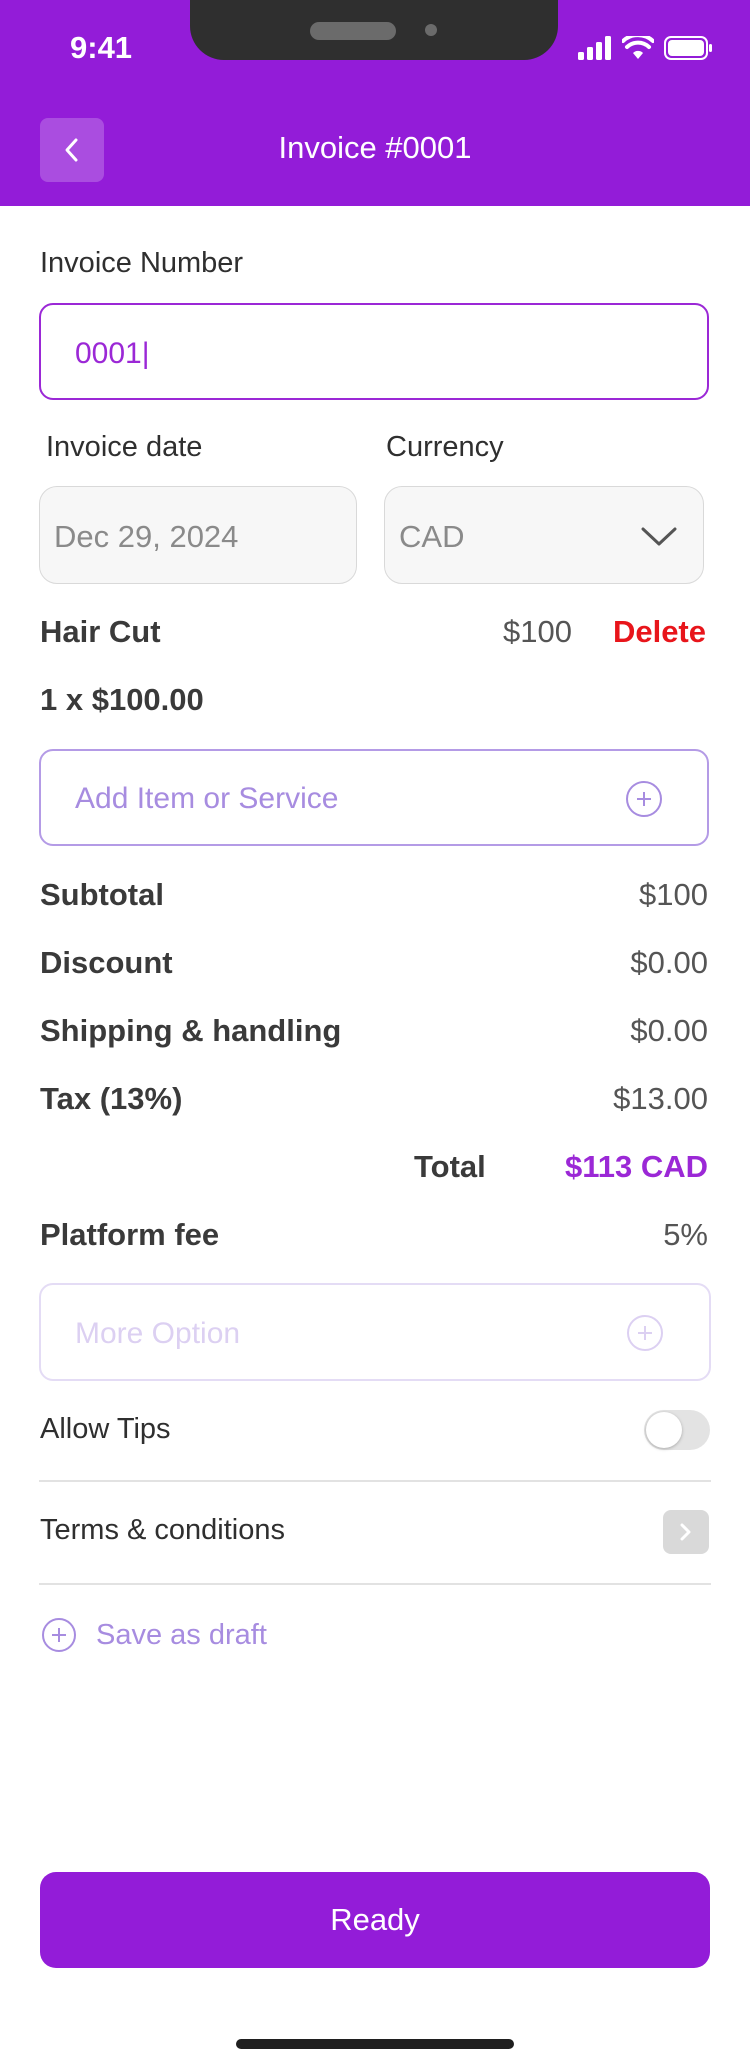 The height and width of the screenshot is (2066, 750). Describe the element at coordinates (142, 263) in the screenshot. I see `invoice-number-label: Invoice Number` at that location.